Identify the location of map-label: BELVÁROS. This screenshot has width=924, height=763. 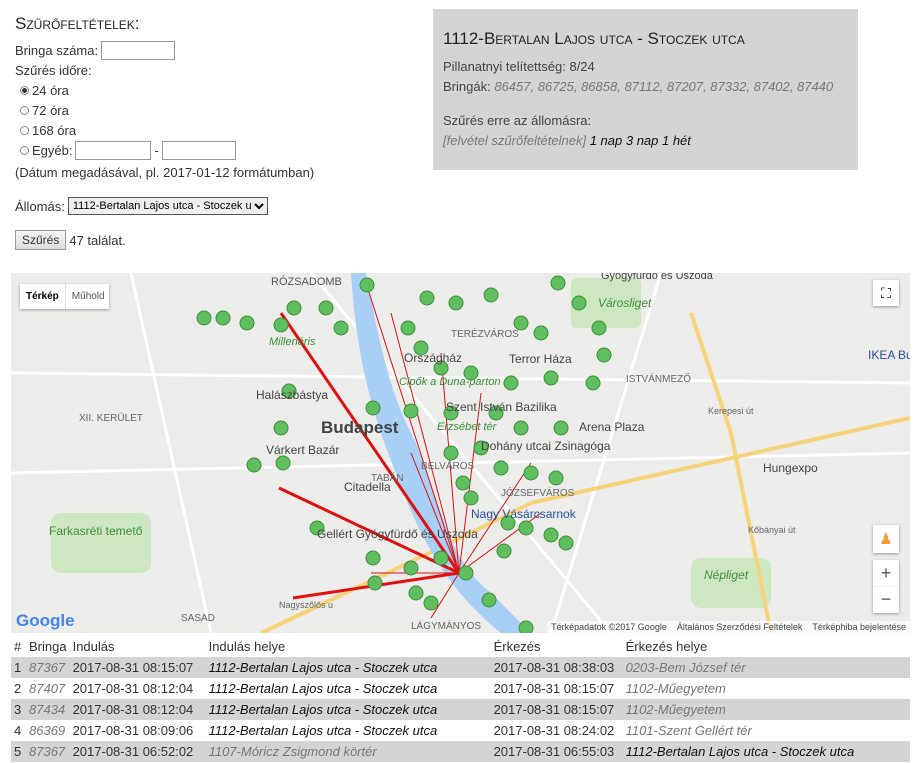
(448, 466).